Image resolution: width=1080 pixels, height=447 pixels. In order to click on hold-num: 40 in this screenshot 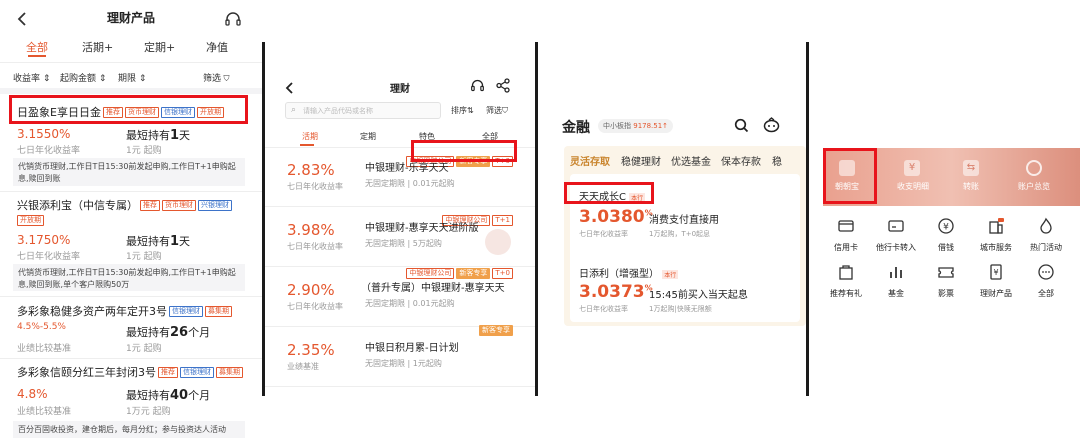, I will do `click(179, 395)`.